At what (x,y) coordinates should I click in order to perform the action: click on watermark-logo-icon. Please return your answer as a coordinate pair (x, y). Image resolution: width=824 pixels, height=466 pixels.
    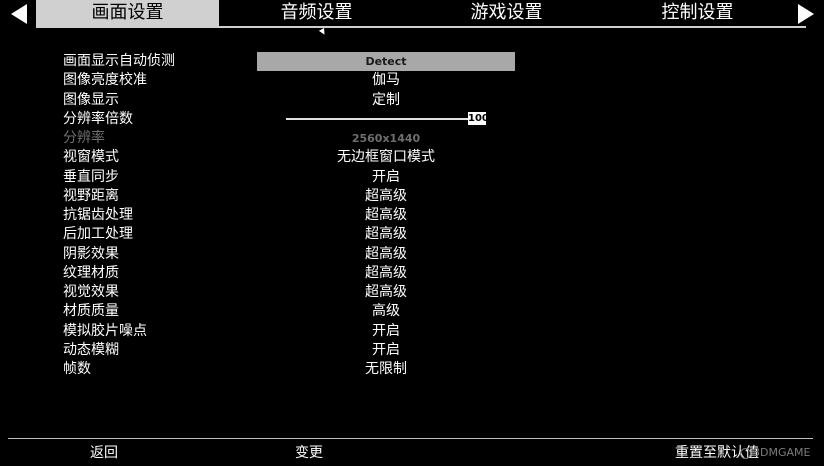
    Looking at the image, I should click on (745, 453).